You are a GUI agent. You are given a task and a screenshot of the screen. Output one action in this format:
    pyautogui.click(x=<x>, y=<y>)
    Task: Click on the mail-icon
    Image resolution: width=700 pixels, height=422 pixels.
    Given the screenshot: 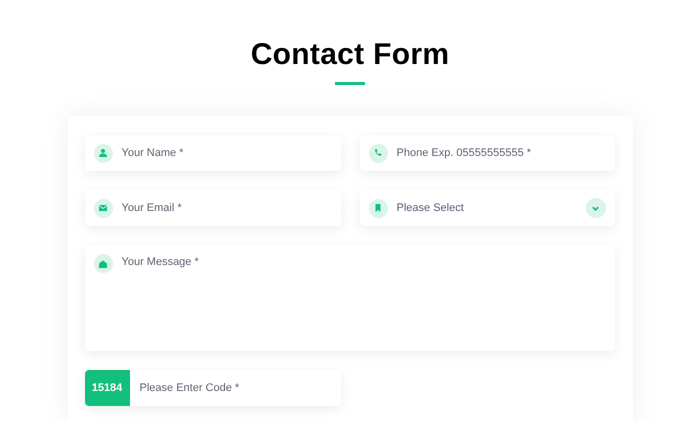 What is the action you would take?
    pyautogui.click(x=103, y=208)
    